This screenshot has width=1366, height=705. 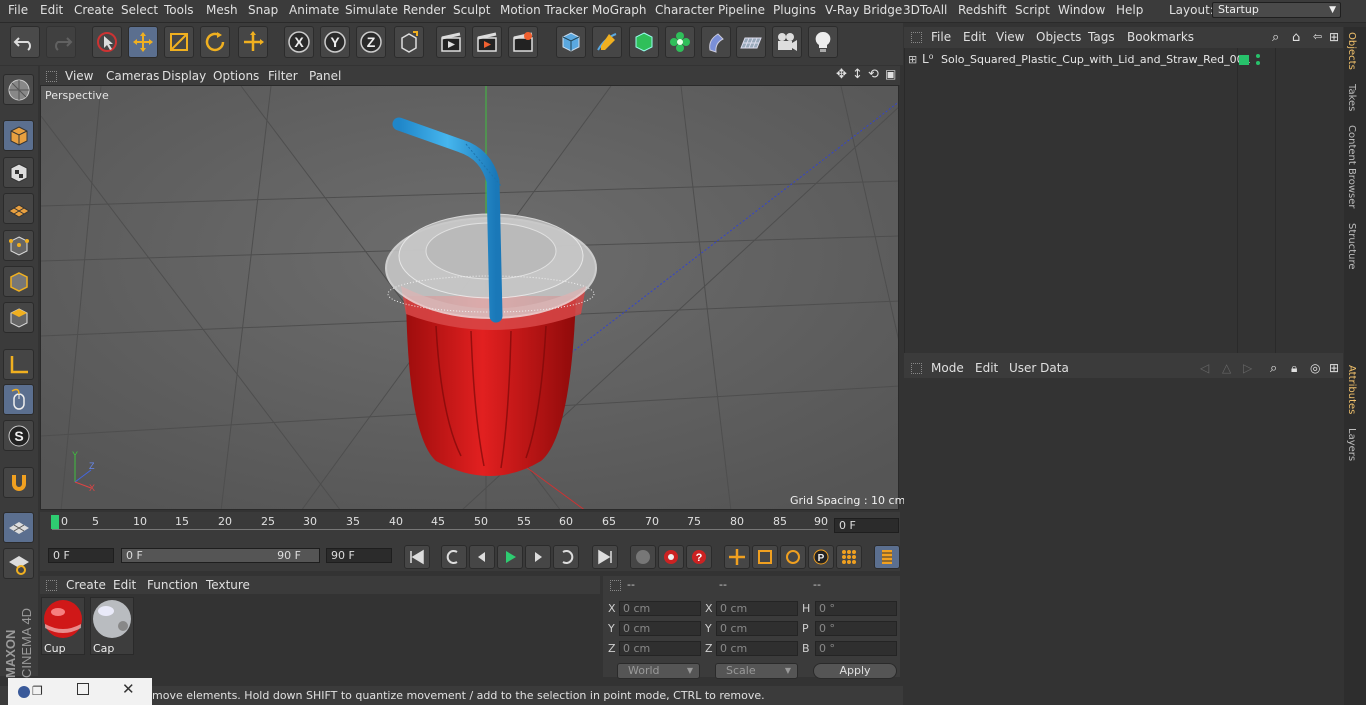 I want to click on viewport-menu-filter: Filter, so click(x=283, y=76).